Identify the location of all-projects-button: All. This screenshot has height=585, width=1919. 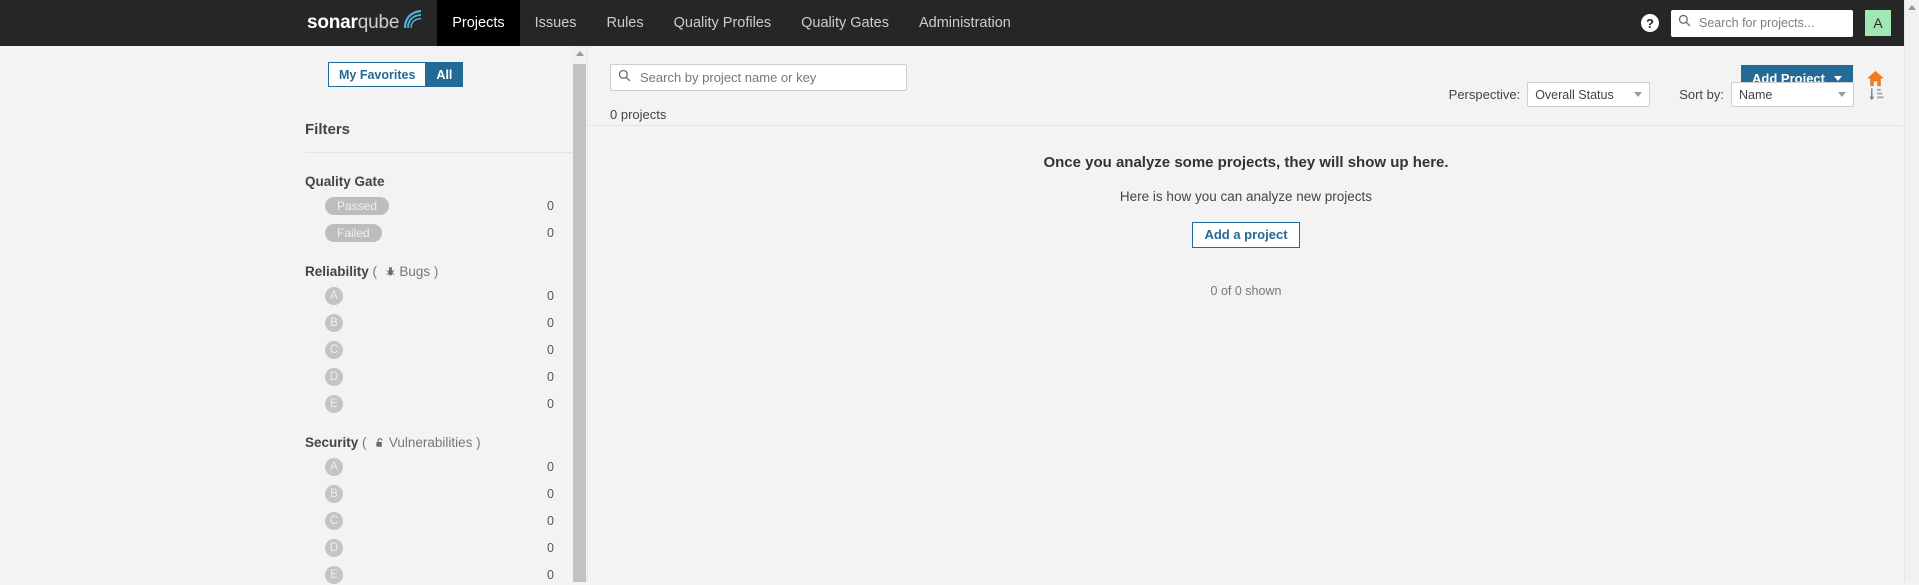
(444, 74).